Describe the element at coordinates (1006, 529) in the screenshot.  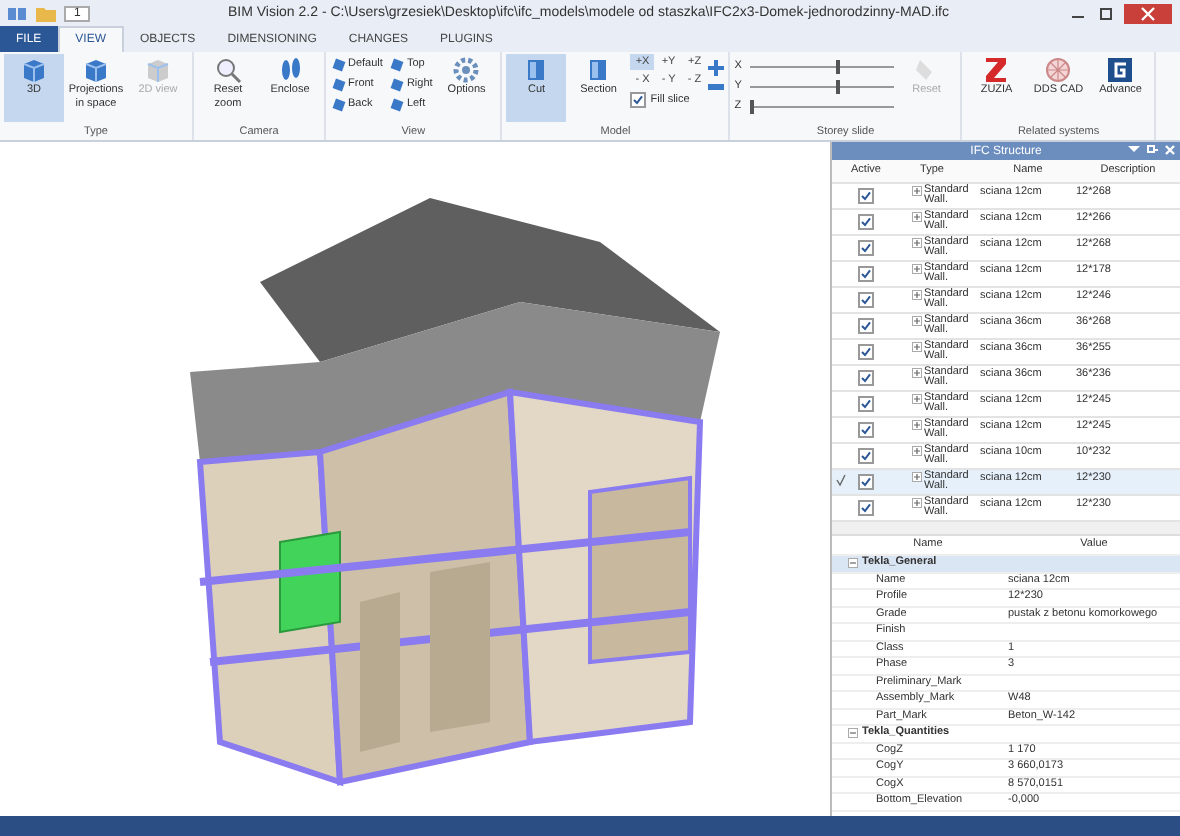
I see `horizontal-scrollbar` at that location.